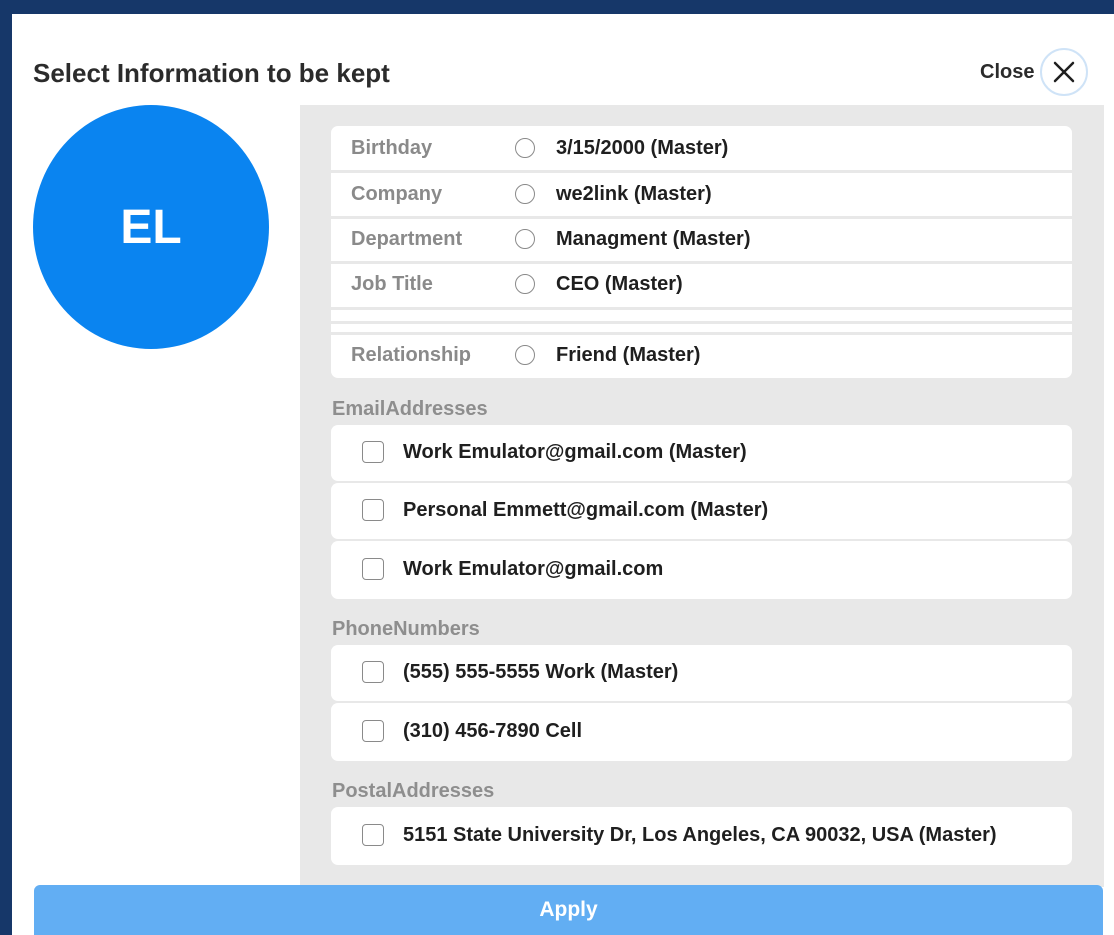 Image resolution: width=1114 pixels, height=935 pixels. What do you see at coordinates (533, 569) in the screenshot?
I see `item-text: Work Emulator@gmail.com` at bounding box center [533, 569].